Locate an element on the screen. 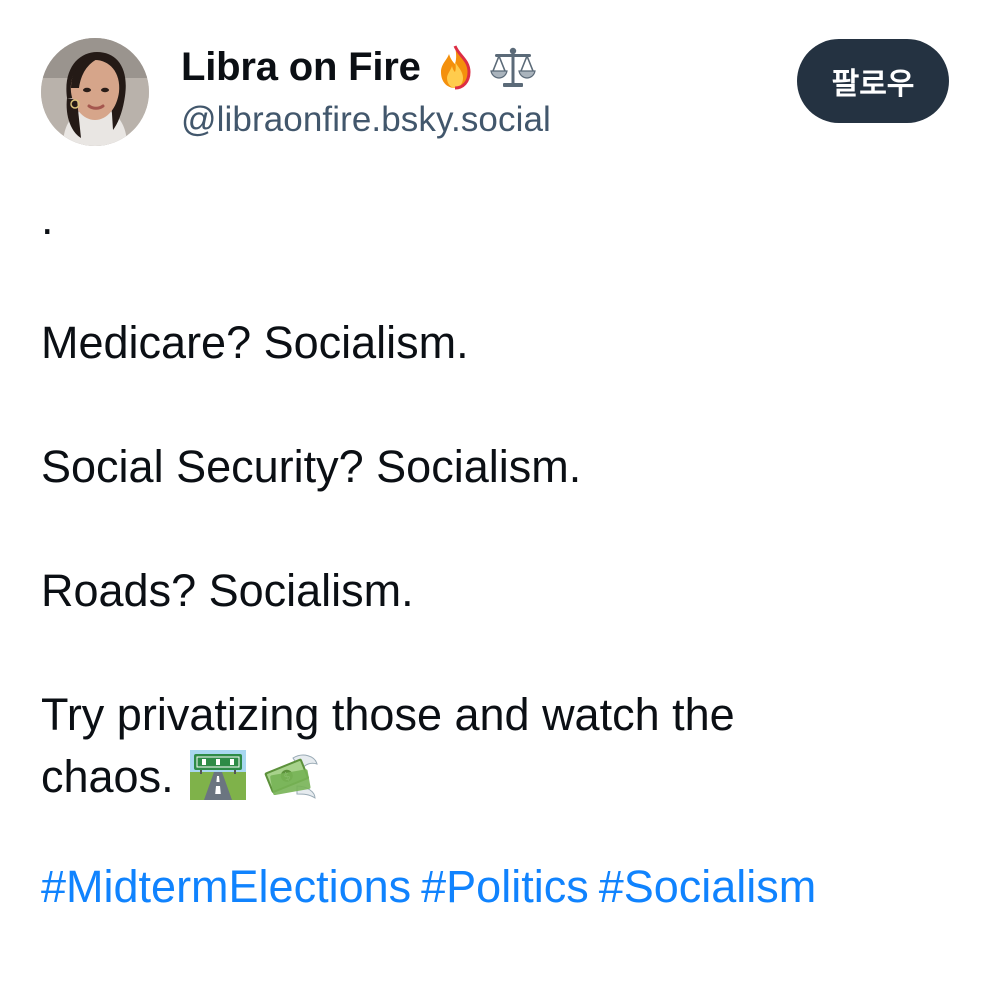 The width and height of the screenshot is (990, 1000). hashtag-row: #MidtermElections #Politics #Socialism is located at coordinates (433, 887).